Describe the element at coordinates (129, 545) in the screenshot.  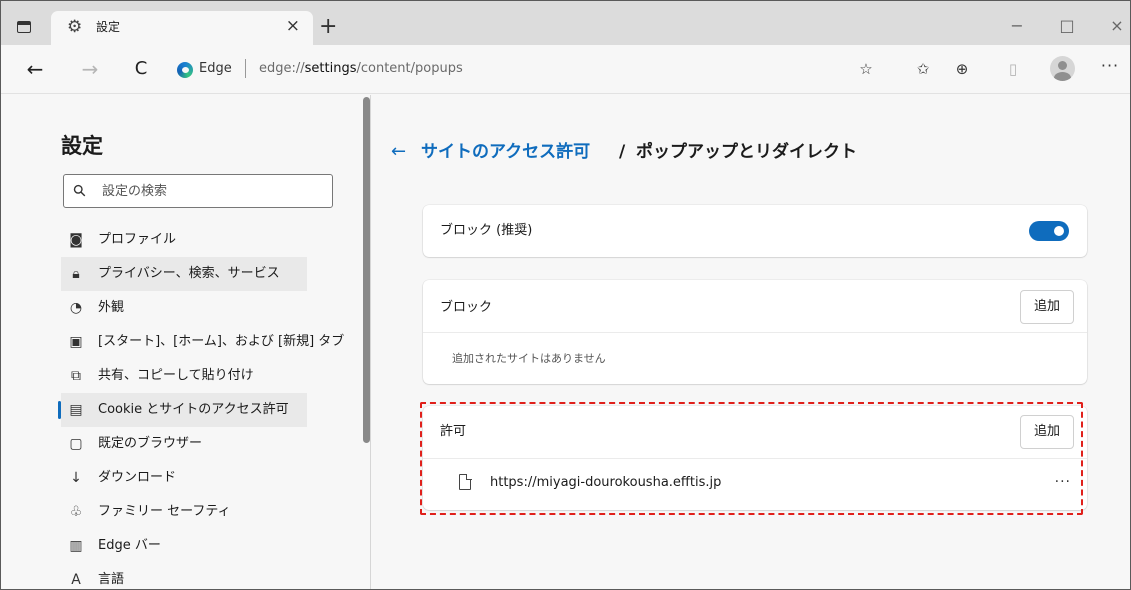
I see `sidebar-item-label: Edge バー` at that location.